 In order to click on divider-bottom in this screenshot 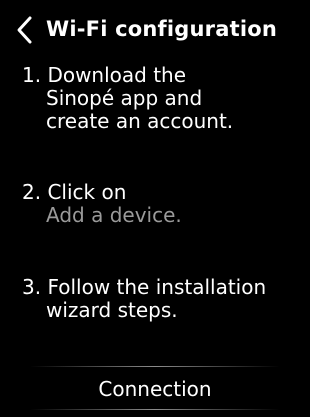, I will do `click(155, 409)`.